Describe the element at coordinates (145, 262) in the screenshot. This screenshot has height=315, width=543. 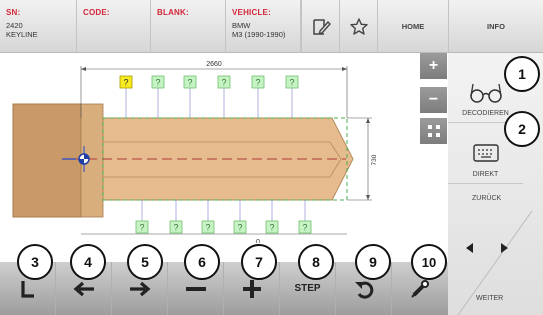
I see `callout-5: 5` at that location.